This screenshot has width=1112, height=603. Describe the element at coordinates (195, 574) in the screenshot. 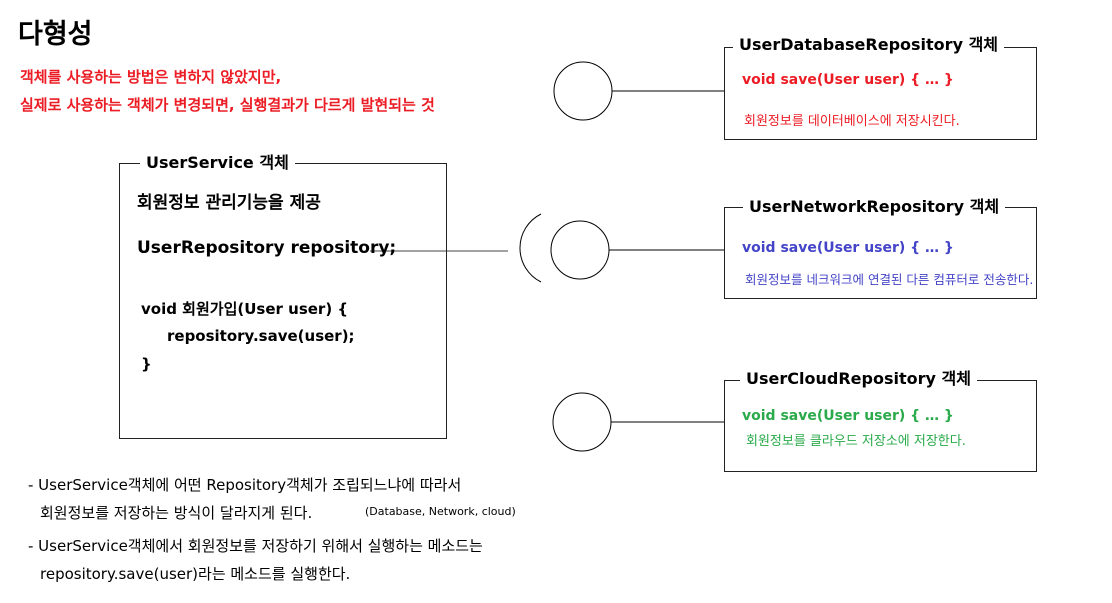

I see `note-2-line-2: repository.save(user)라는 메소드를 실행한다.` at that location.